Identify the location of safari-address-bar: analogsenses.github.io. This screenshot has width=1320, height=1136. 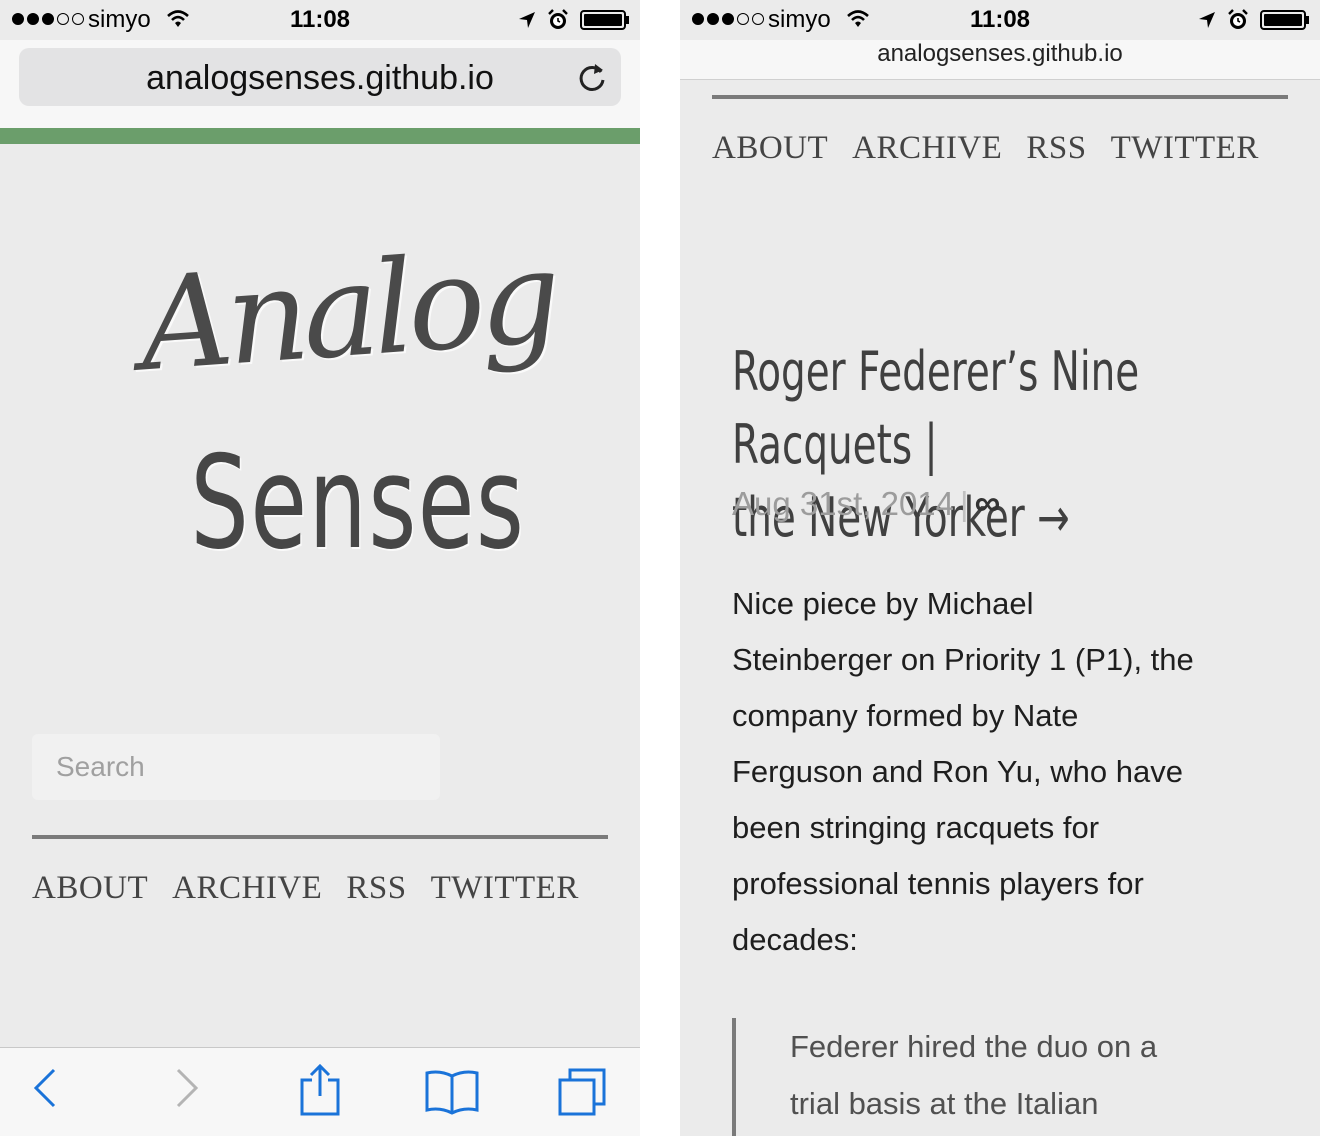
(320, 84).